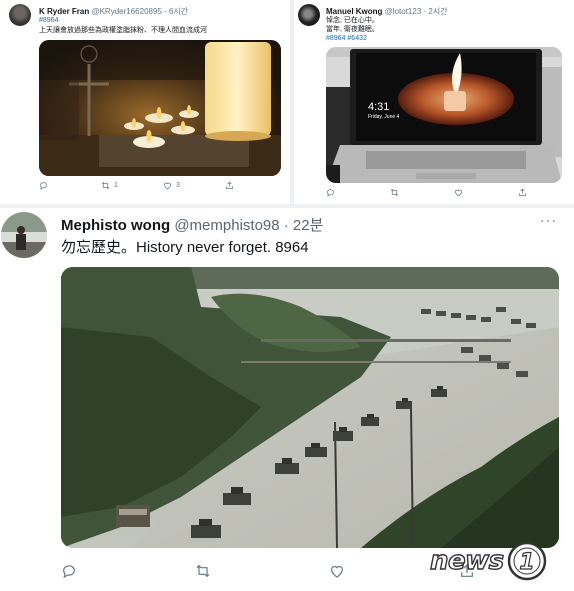 The image size is (574, 591). What do you see at coordinates (140, 11) in the screenshot?
I see `handle-and-time: @KRyder16620895 · 6시간` at bounding box center [140, 11].